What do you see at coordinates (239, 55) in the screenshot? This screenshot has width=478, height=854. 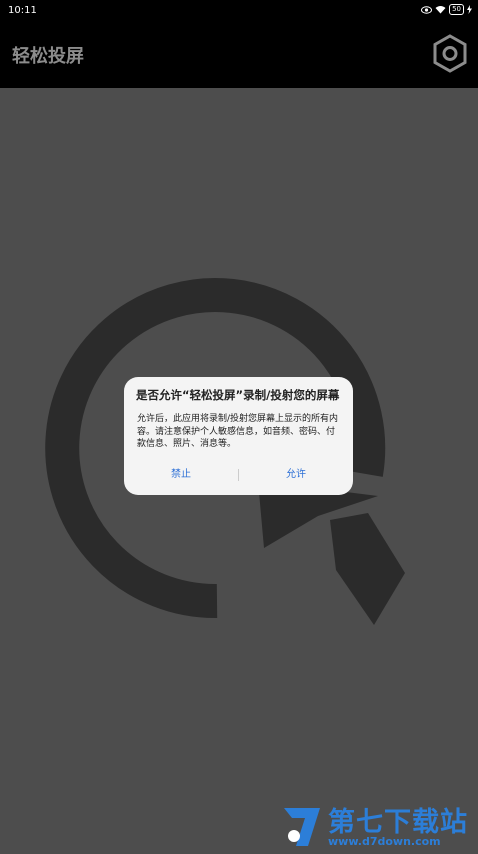 I see `app-bar: 轻松投屏` at bounding box center [239, 55].